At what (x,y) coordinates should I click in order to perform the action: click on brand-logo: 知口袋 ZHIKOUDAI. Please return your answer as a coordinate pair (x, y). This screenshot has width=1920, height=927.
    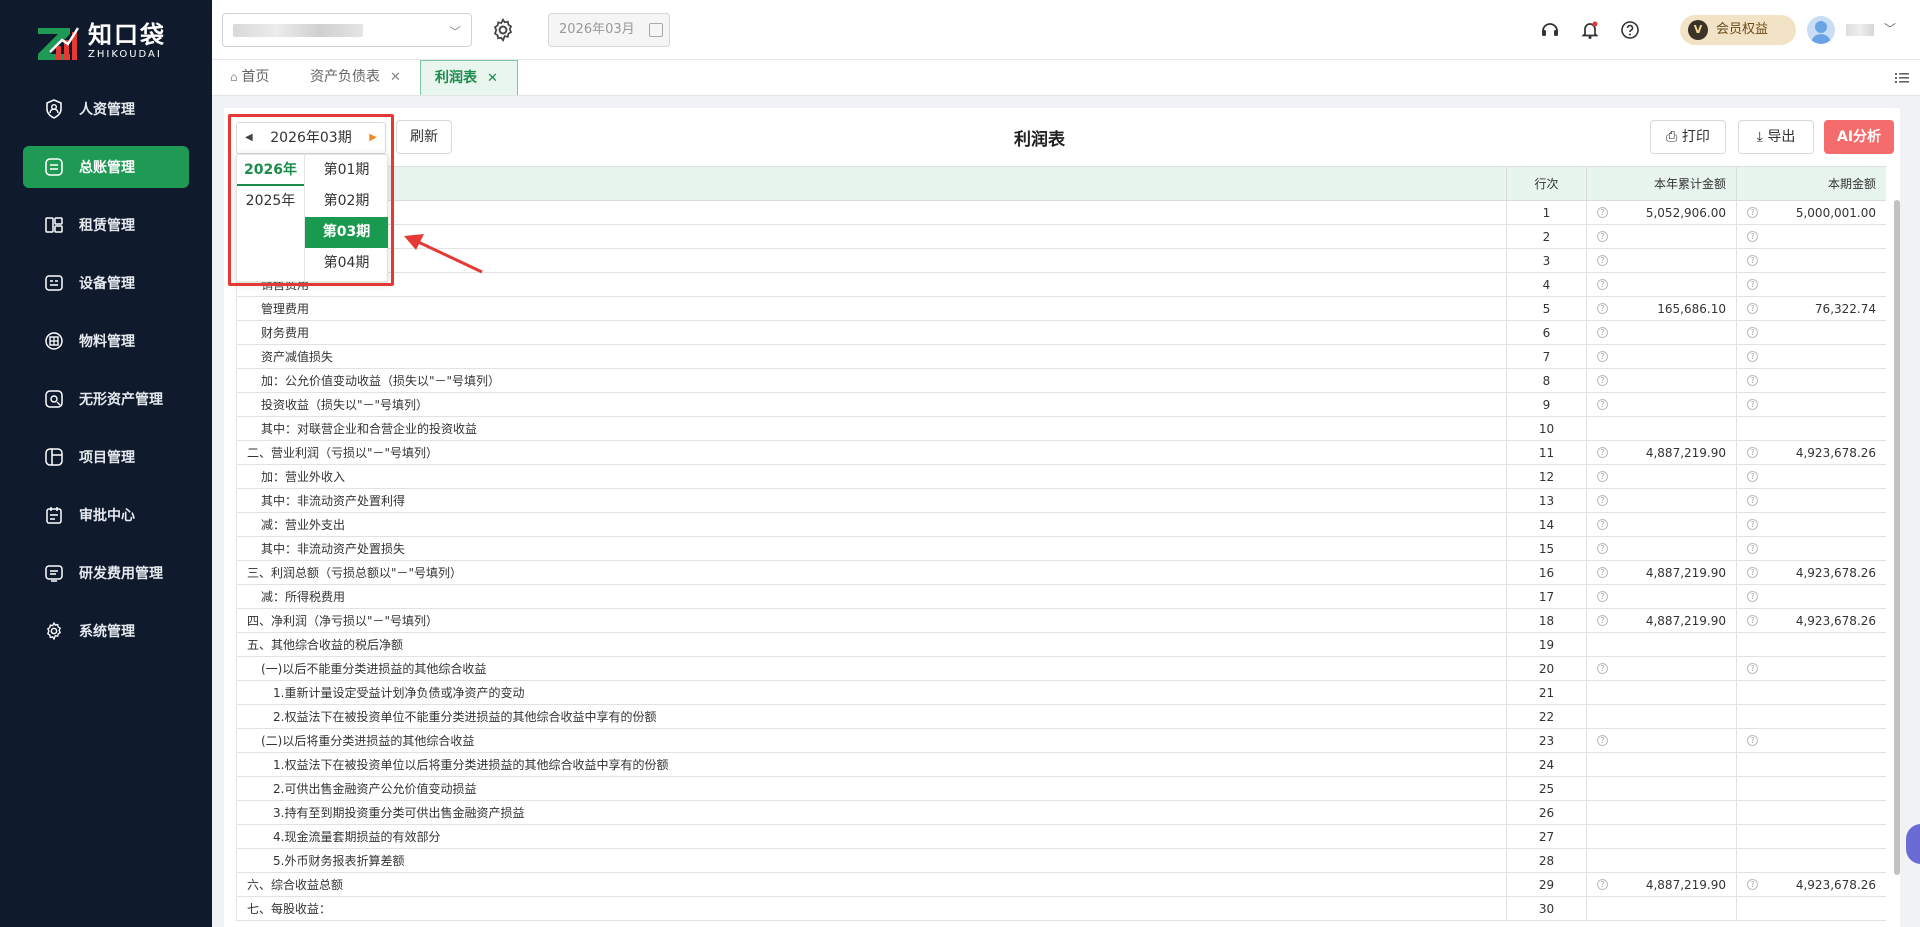
    Looking at the image, I should click on (101, 42).